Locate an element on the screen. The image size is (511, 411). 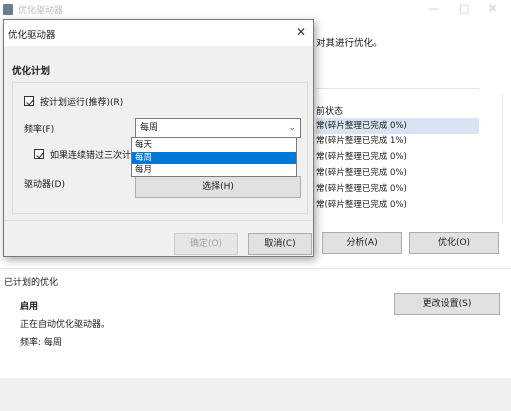
frequency-dropdown-list: 每天 每周 每月 is located at coordinates (214, 157).